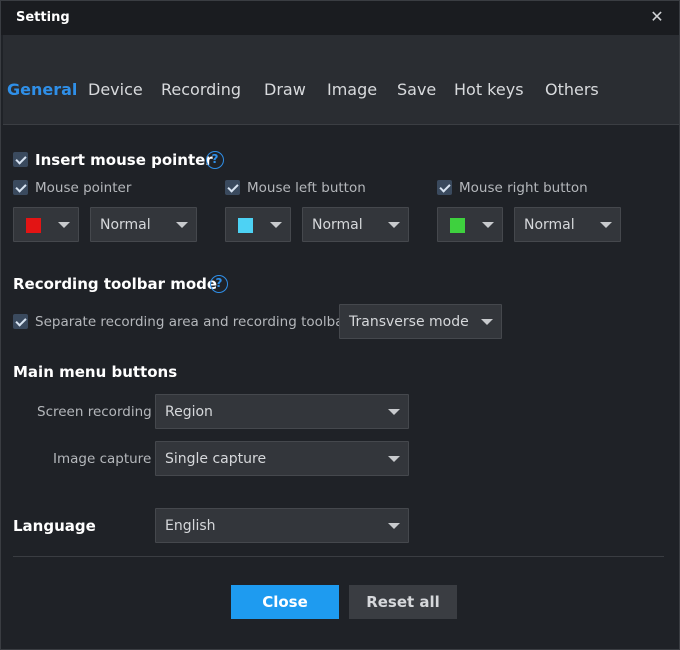 This screenshot has width=680, height=650. Describe the element at coordinates (282, 458) in the screenshot. I see `image-capture-dropdown: Single capture` at that location.